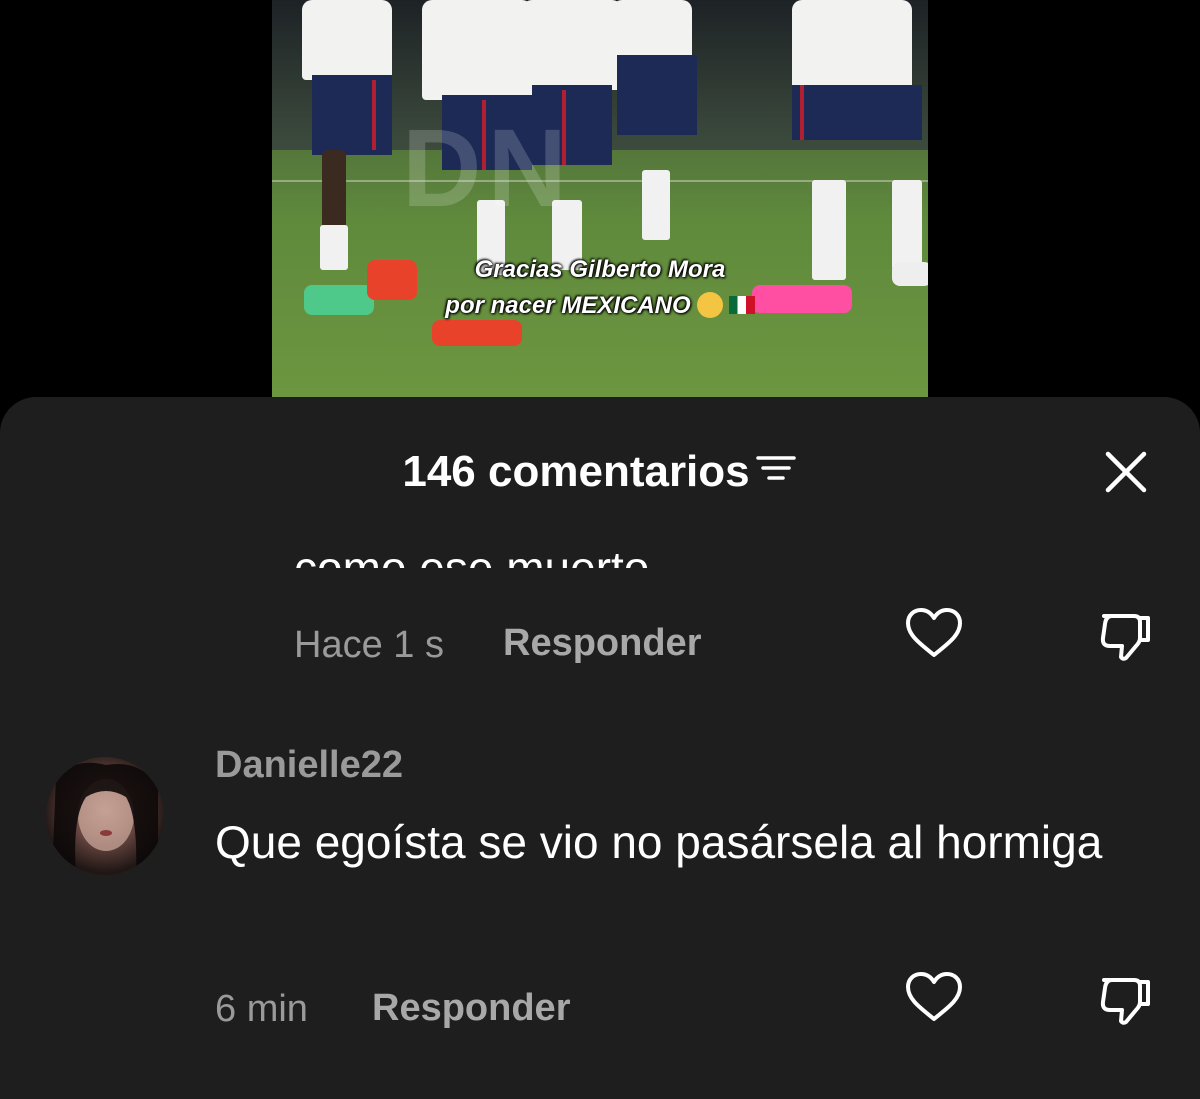  I want to click on pleading-face-icon, so click(709, 304).